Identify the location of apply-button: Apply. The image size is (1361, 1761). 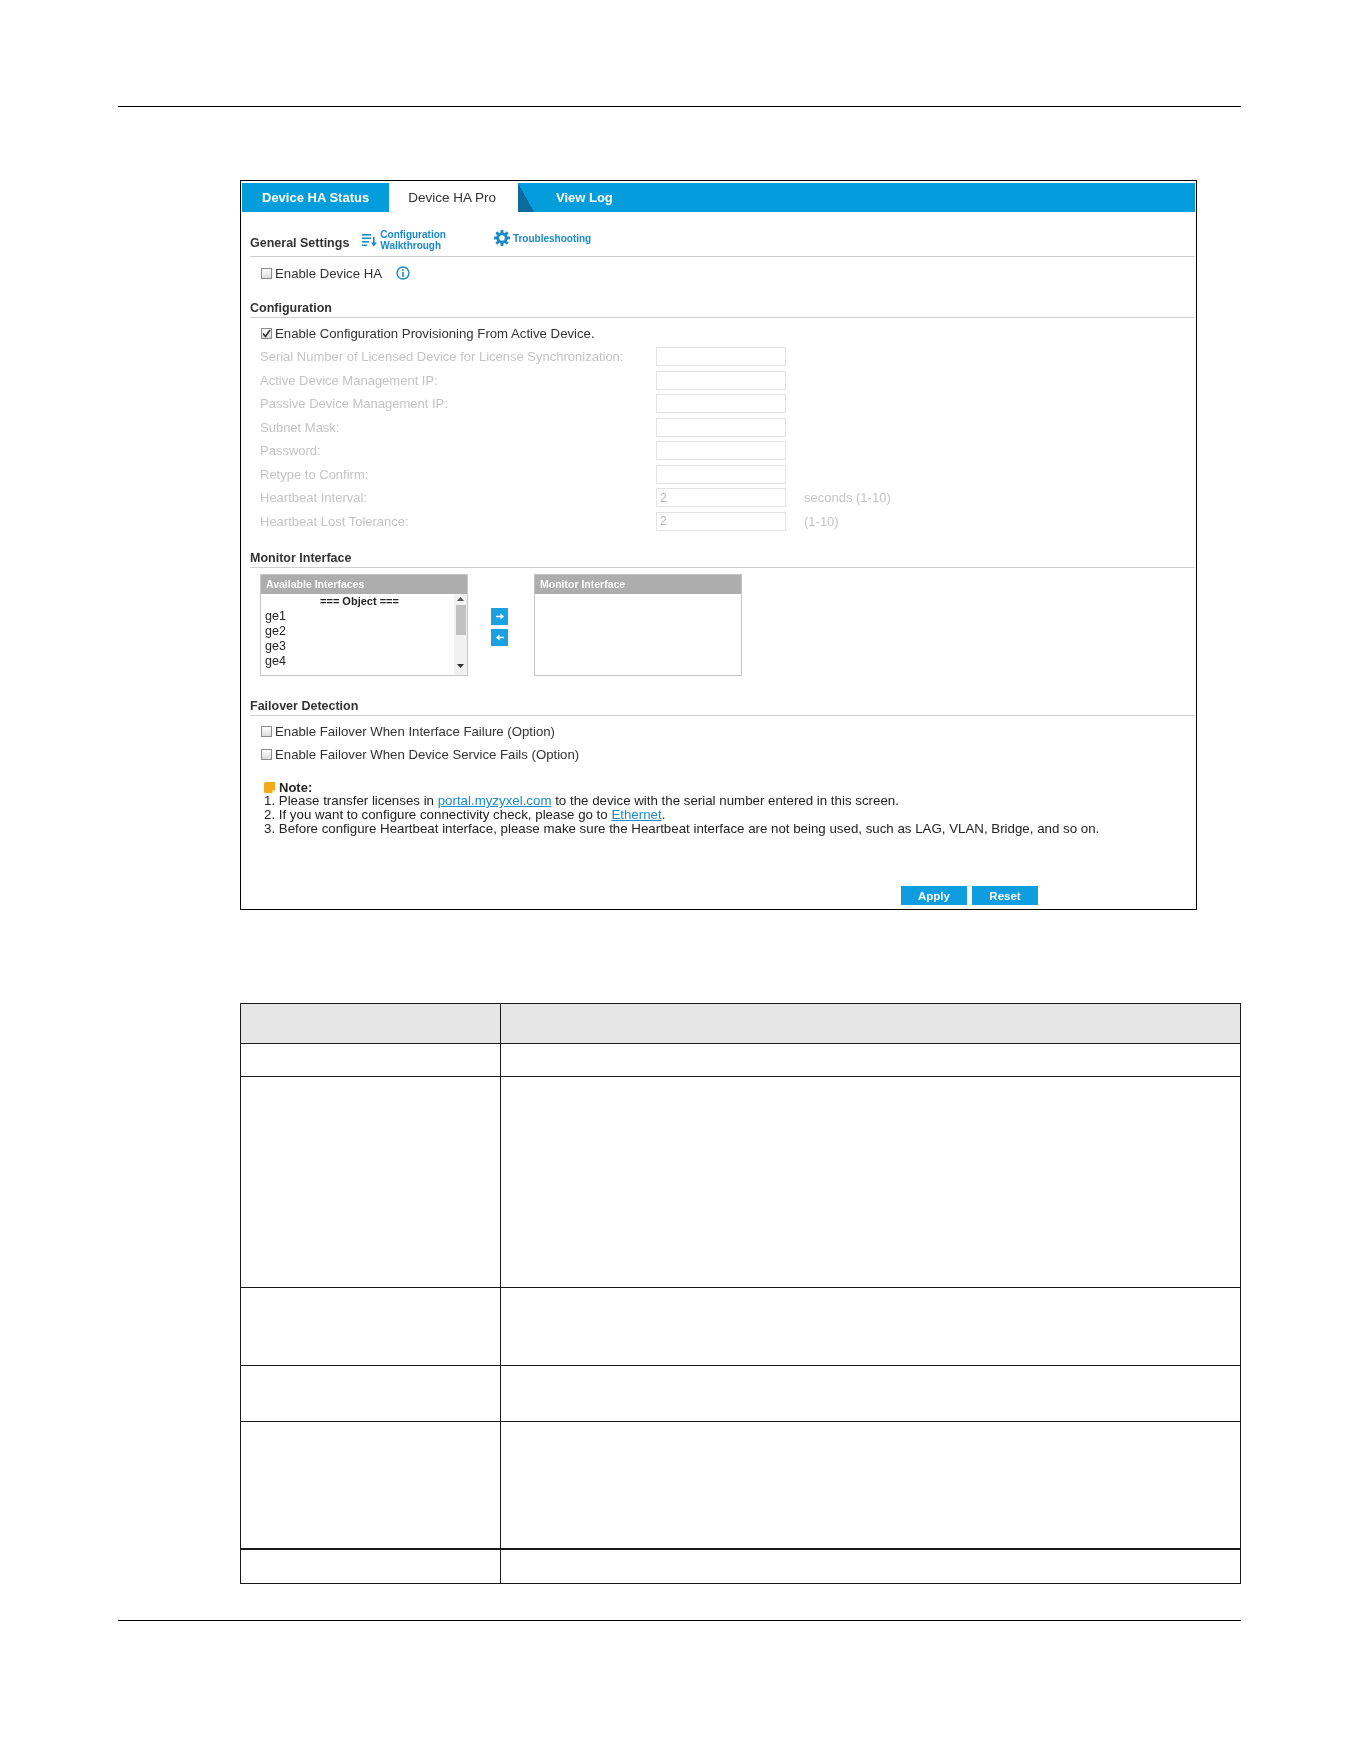
(934, 895).